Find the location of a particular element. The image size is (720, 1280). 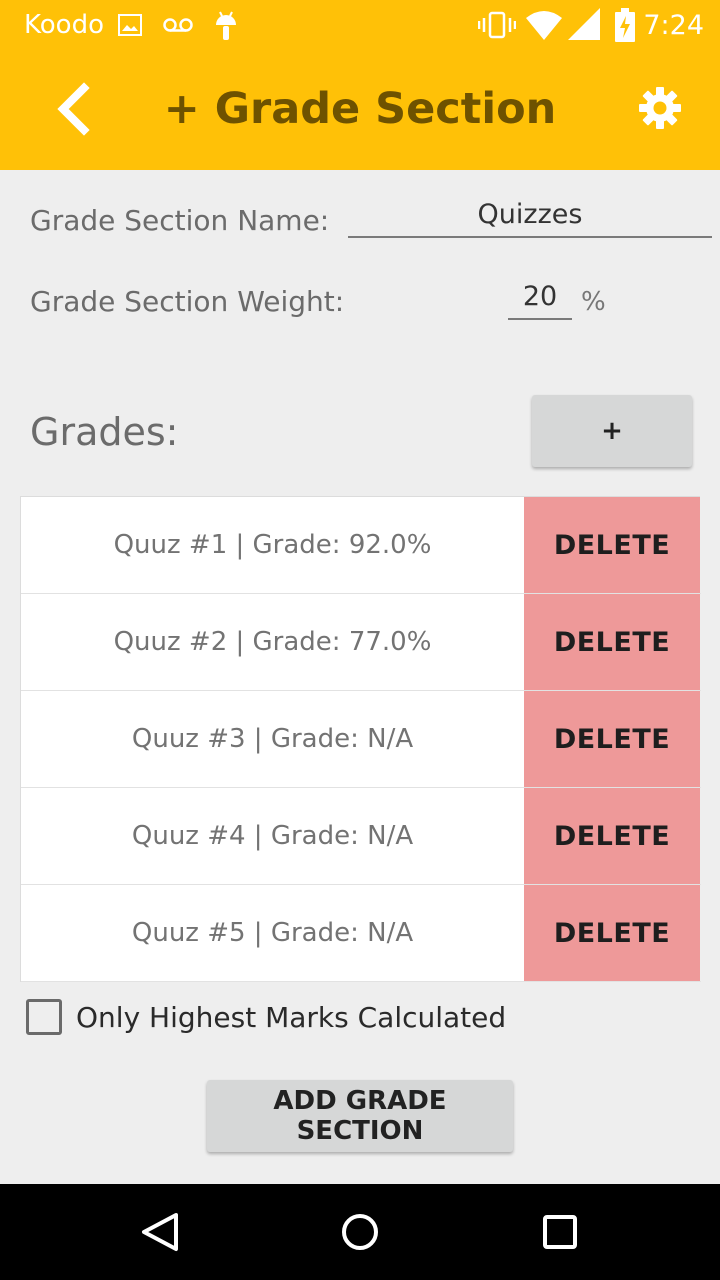

settings-button is located at coordinates (660, 108).